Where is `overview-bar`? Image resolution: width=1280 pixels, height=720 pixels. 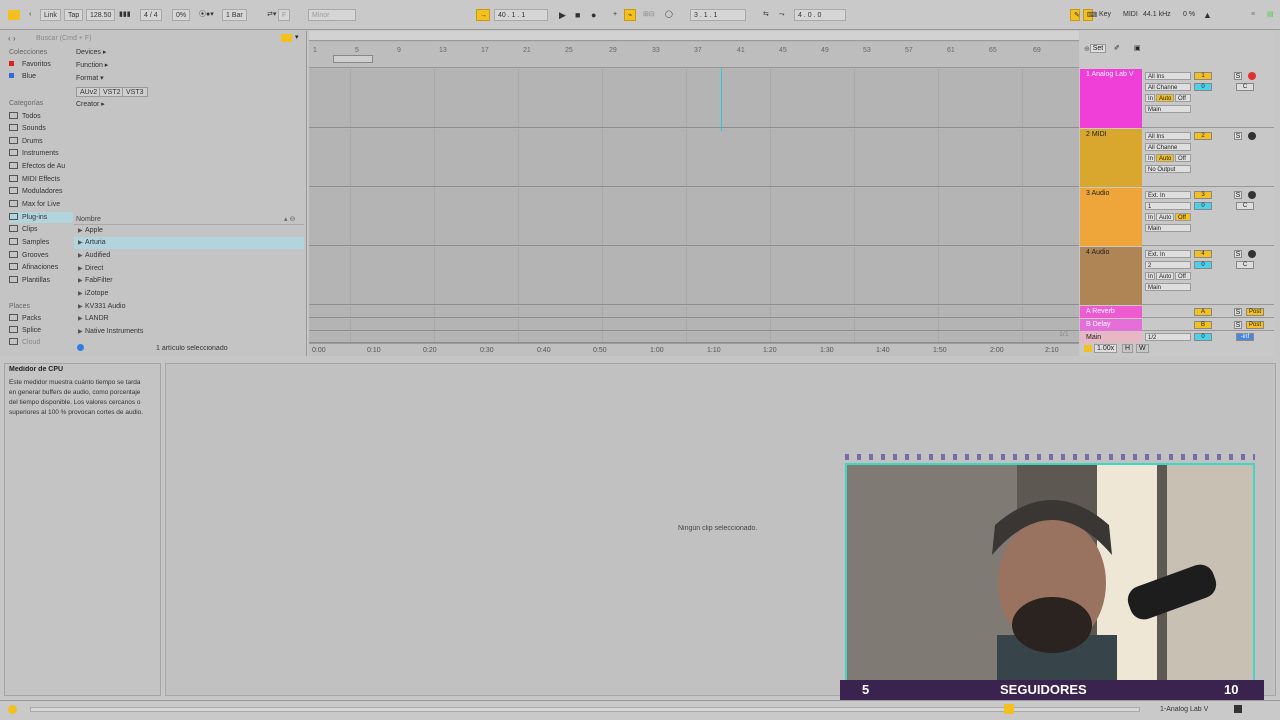 overview-bar is located at coordinates (694, 36).